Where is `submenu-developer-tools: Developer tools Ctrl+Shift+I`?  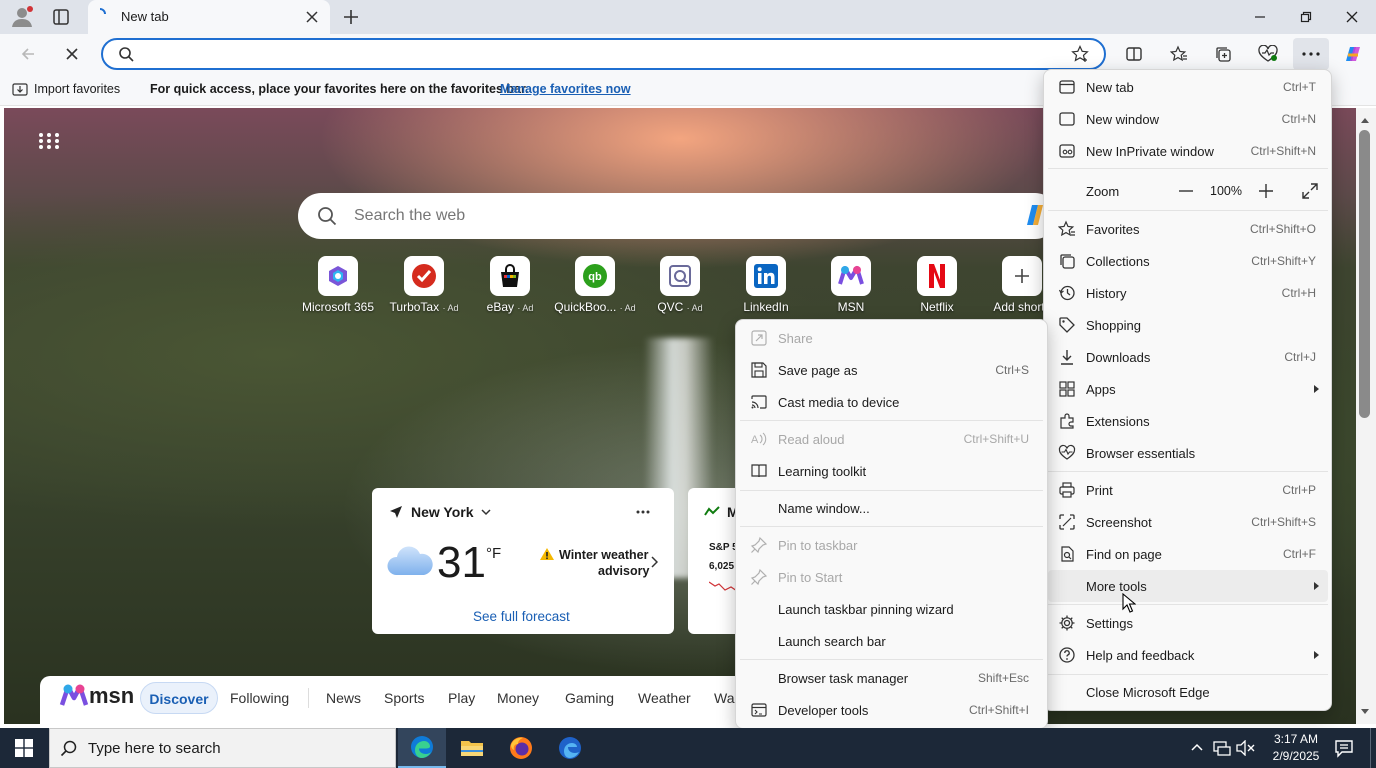 submenu-developer-tools: Developer tools Ctrl+Shift+I is located at coordinates (891, 710).